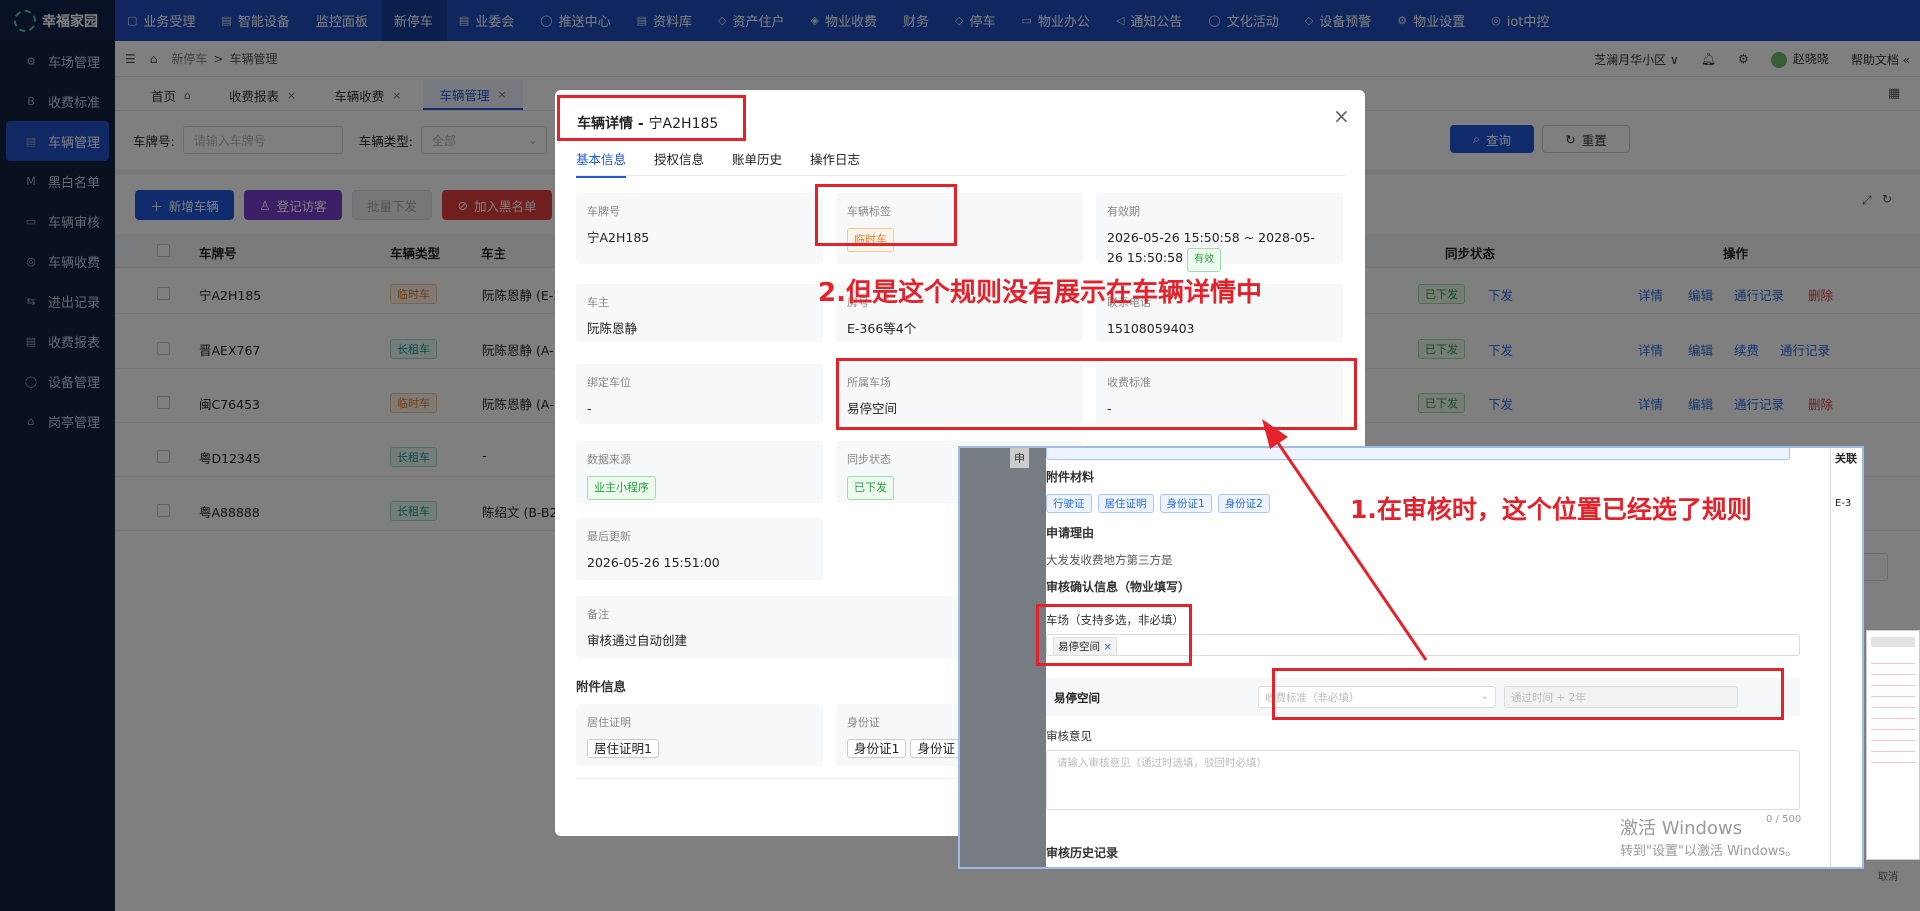 This screenshot has height=911, width=1920. Describe the element at coordinates (601, 163) in the screenshot. I see `tab-basic-info: 基本信息` at that location.